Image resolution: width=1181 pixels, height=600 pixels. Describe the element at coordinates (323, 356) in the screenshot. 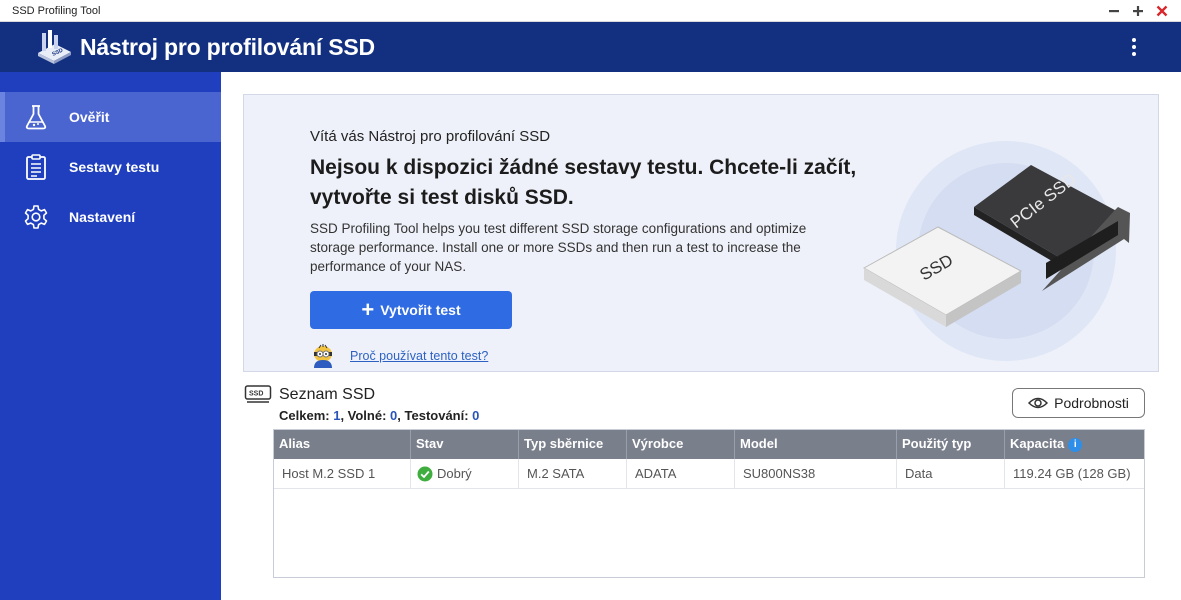

I see `mascot-icon` at that location.